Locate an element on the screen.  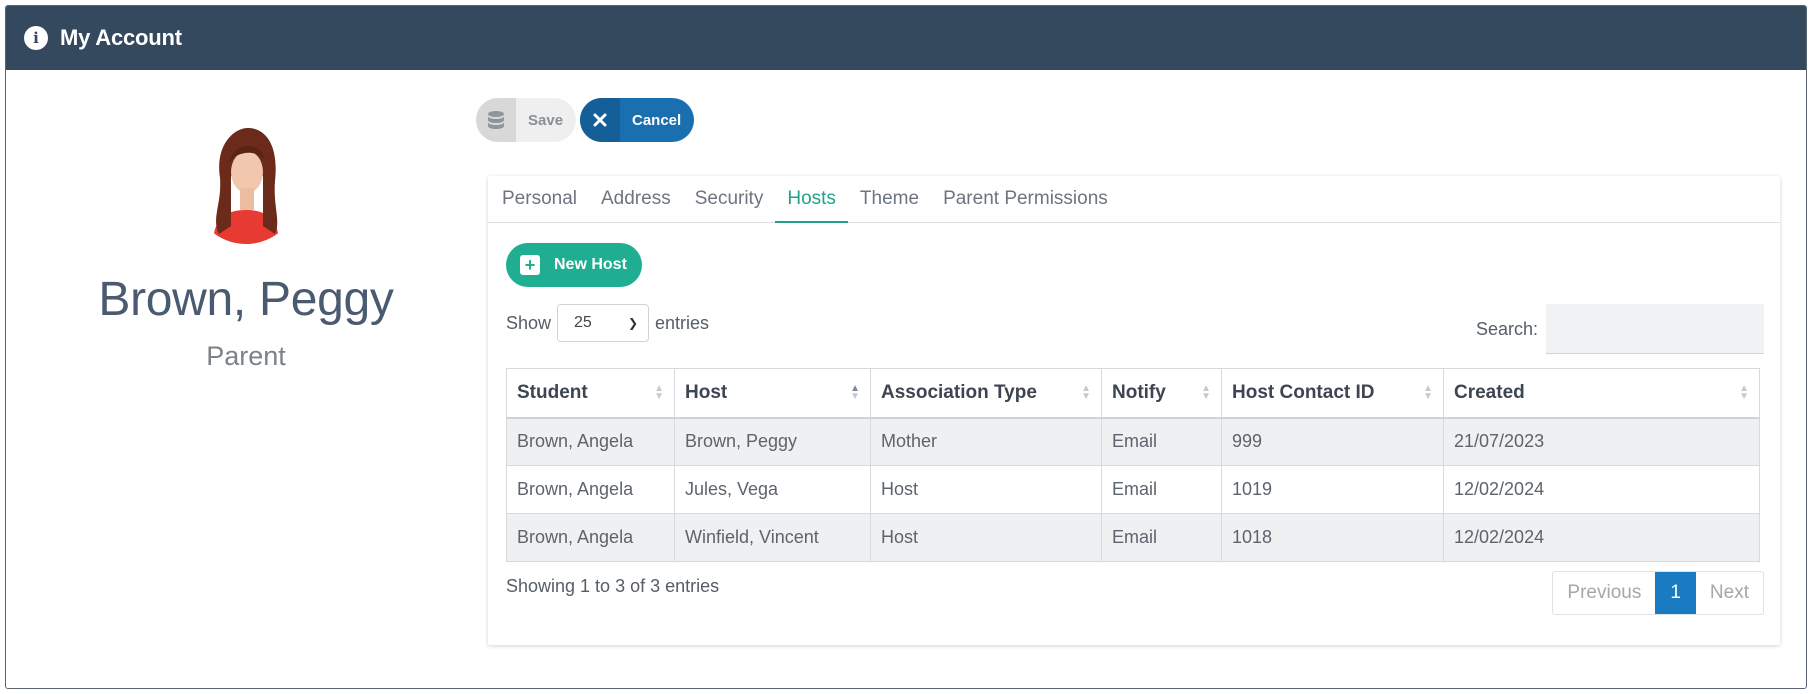
cell-host-contact-id: 1019 is located at coordinates (1332, 489).